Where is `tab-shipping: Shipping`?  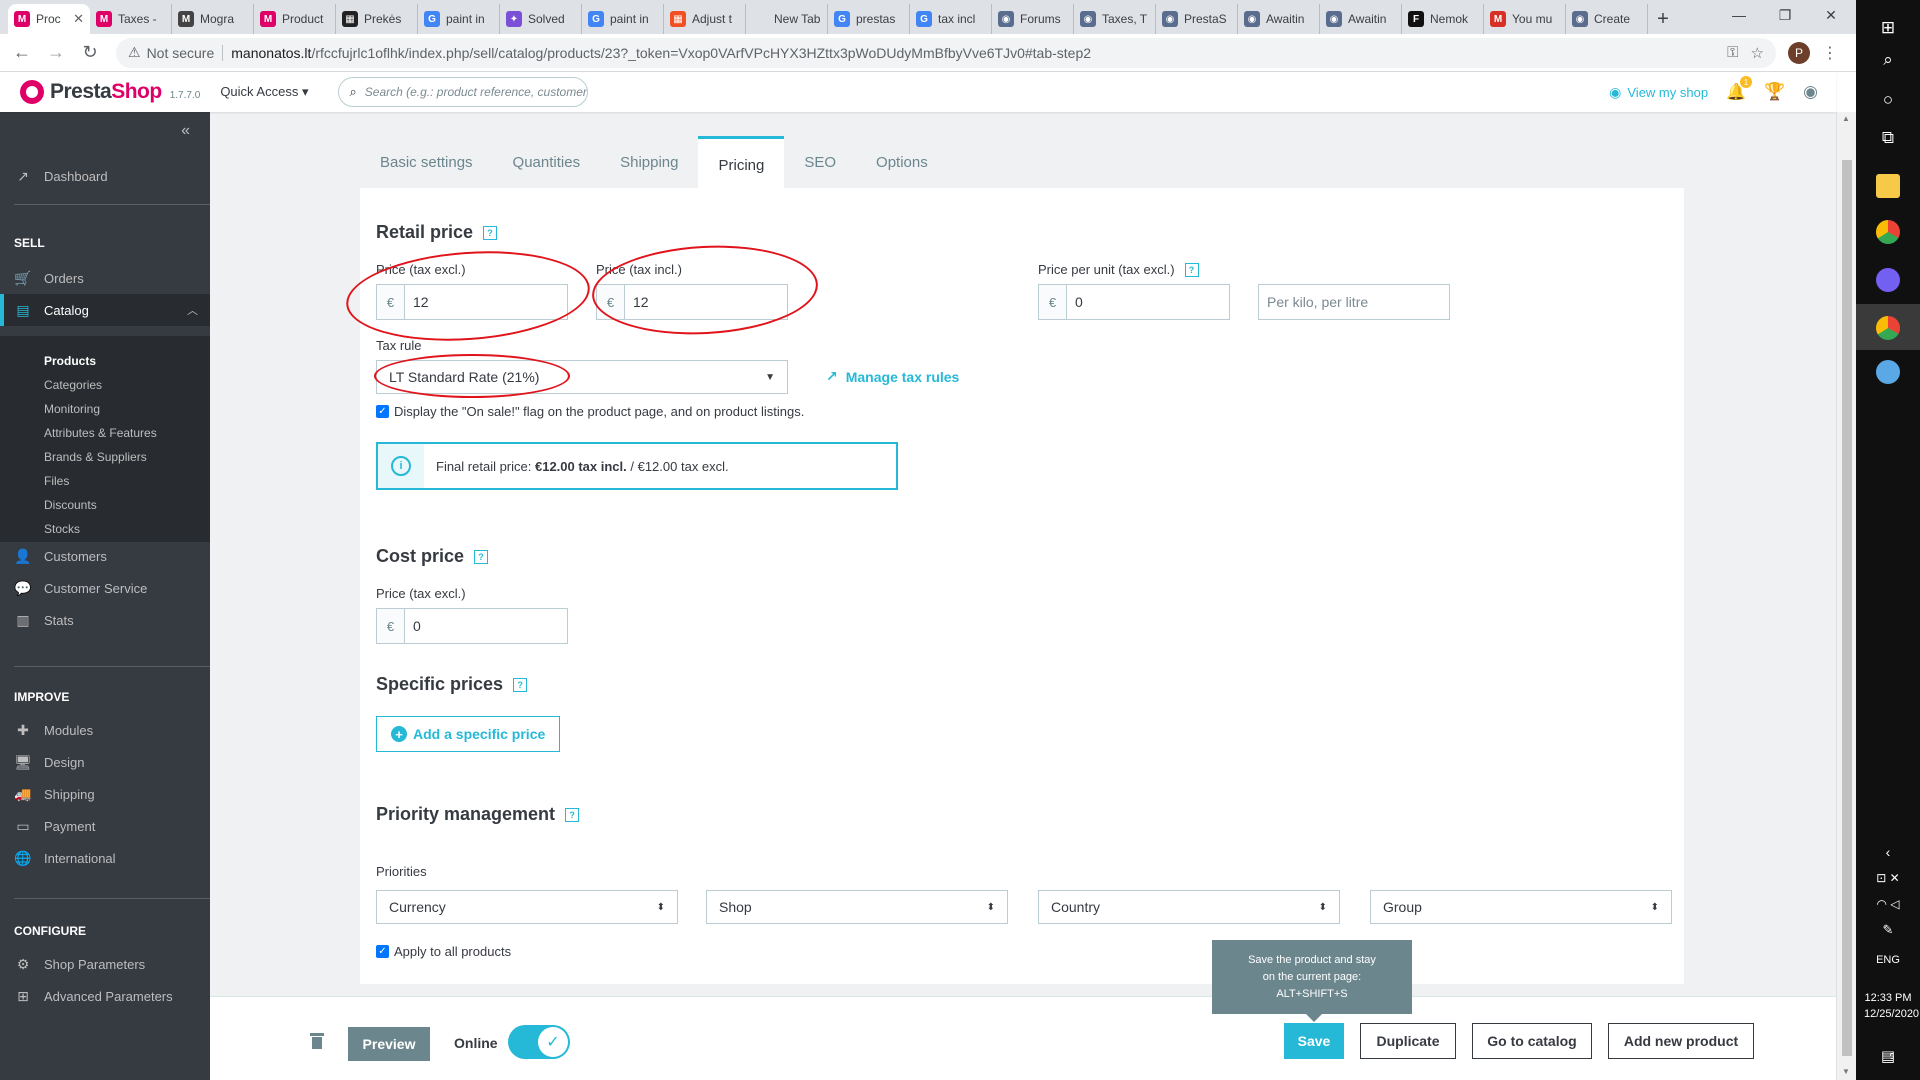 tab-shipping: Shipping is located at coordinates (649, 162).